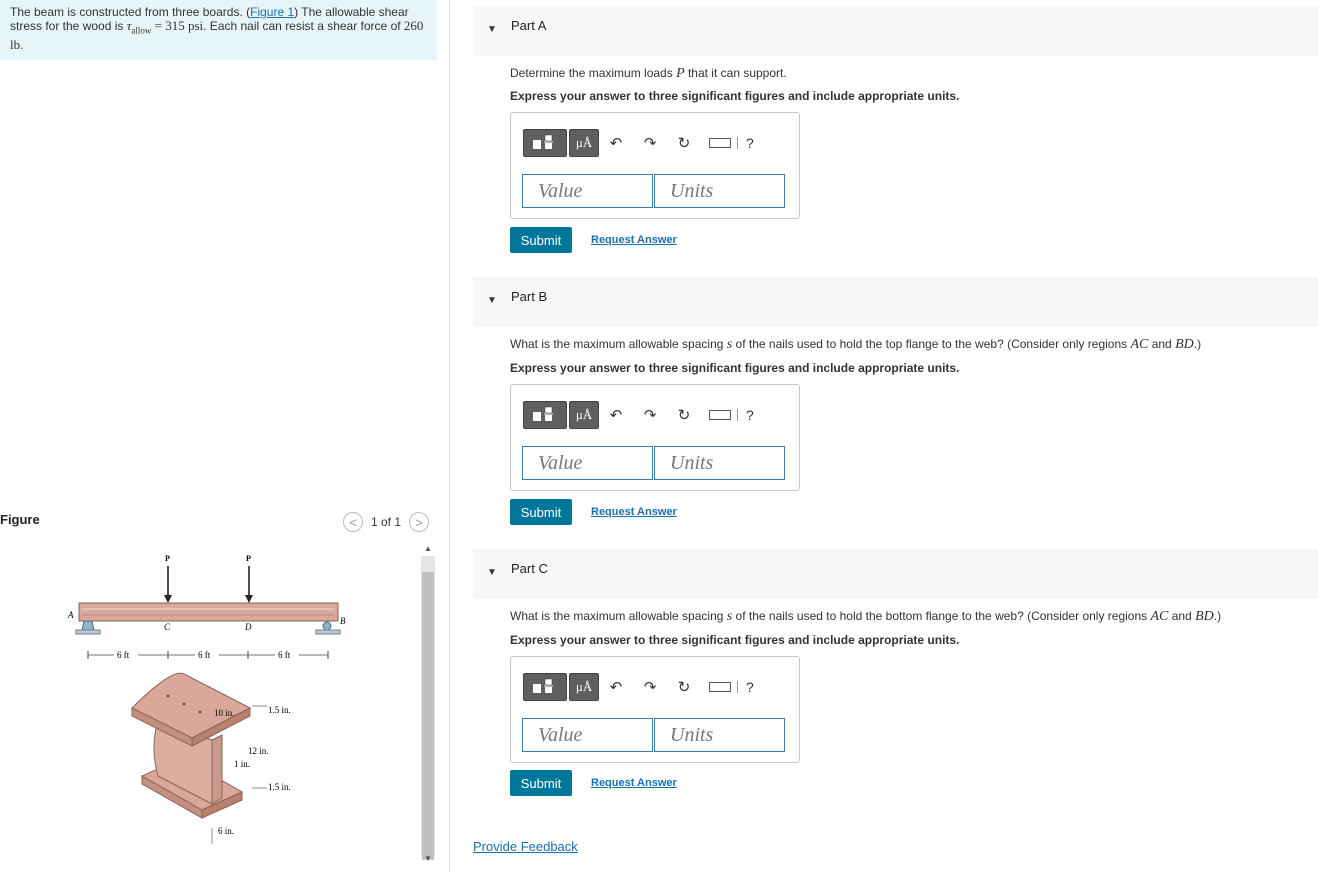 The height and width of the screenshot is (872, 1318). Describe the element at coordinates (529, 296) in the screenshot. I see `part-b-title: Part B` at that location.